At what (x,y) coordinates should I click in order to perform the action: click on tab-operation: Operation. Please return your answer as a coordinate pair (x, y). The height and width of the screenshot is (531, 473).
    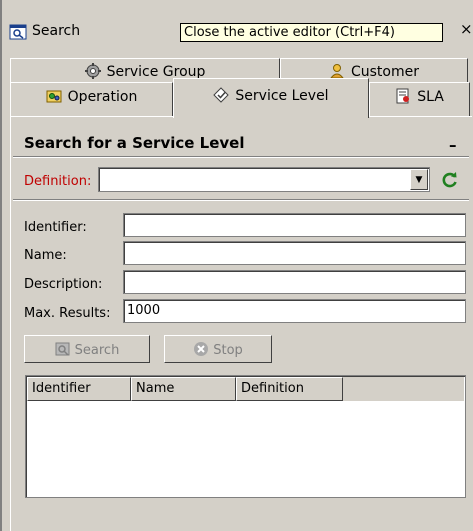
    Looking at the image, I should click on (91, 99).